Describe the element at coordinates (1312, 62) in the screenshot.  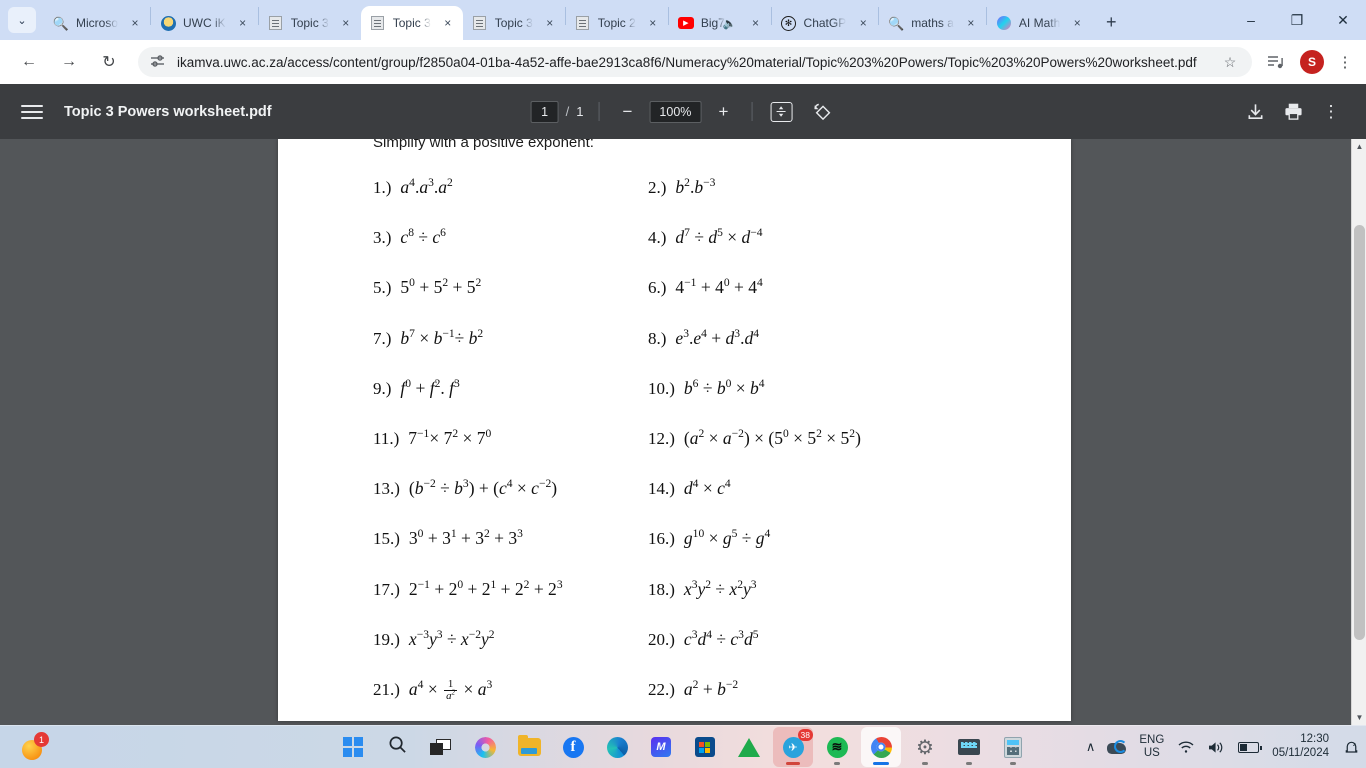
I see `profile-avatar: S` at that location.